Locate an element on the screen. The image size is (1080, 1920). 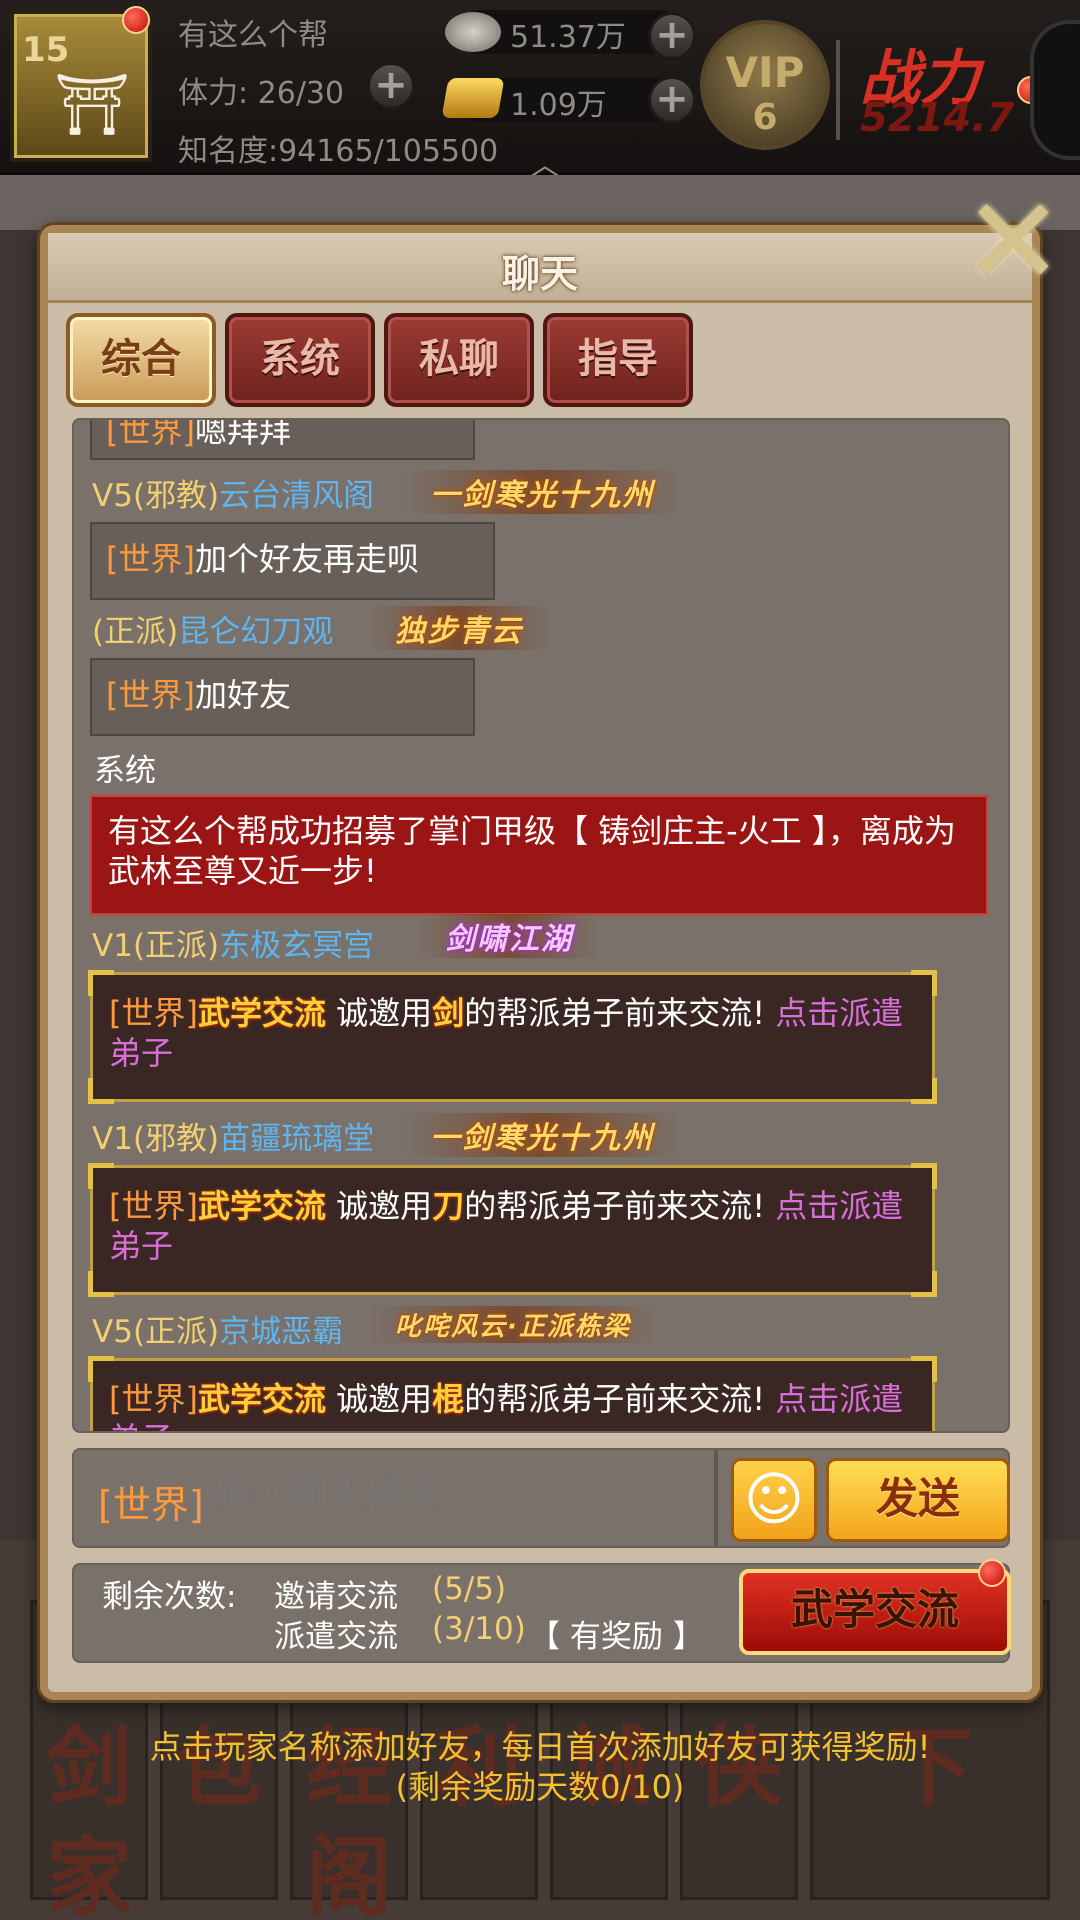
chat-input-bar: [世界] ☺ 发送 is located at coordinates (541, 1498).